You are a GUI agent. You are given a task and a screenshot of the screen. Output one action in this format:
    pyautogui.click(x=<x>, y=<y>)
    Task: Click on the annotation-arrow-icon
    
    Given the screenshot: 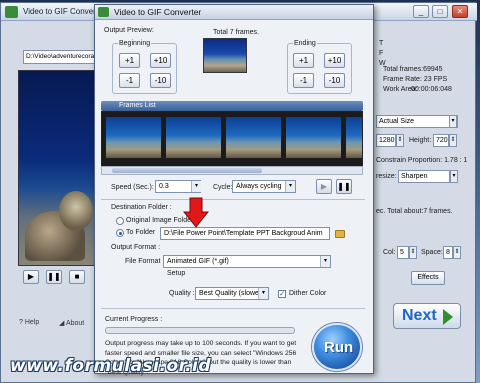 What is the action you would take?
    pyautogui.click(x=196, y=212)
    